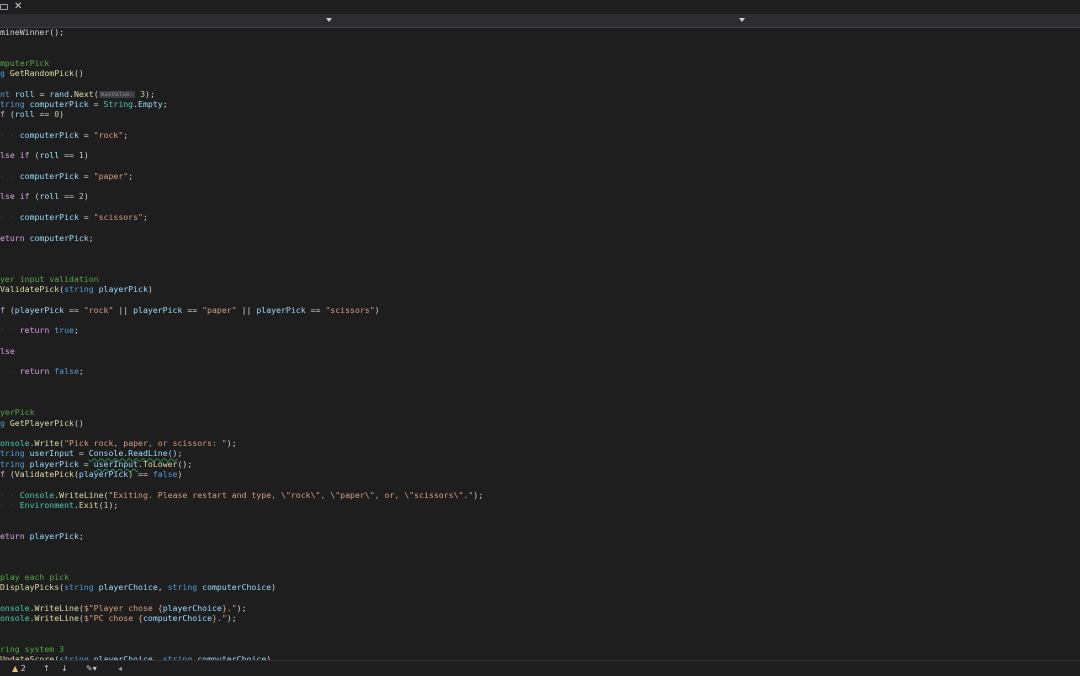 The width and height of the screenshot is (1080, 676). I want to click on code-line: lse if (roll == 2), so click(44, 196).